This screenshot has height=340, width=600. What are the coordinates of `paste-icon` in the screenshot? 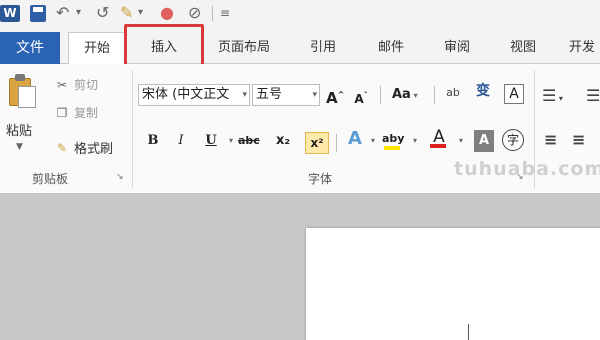 It's located at (23, 92).